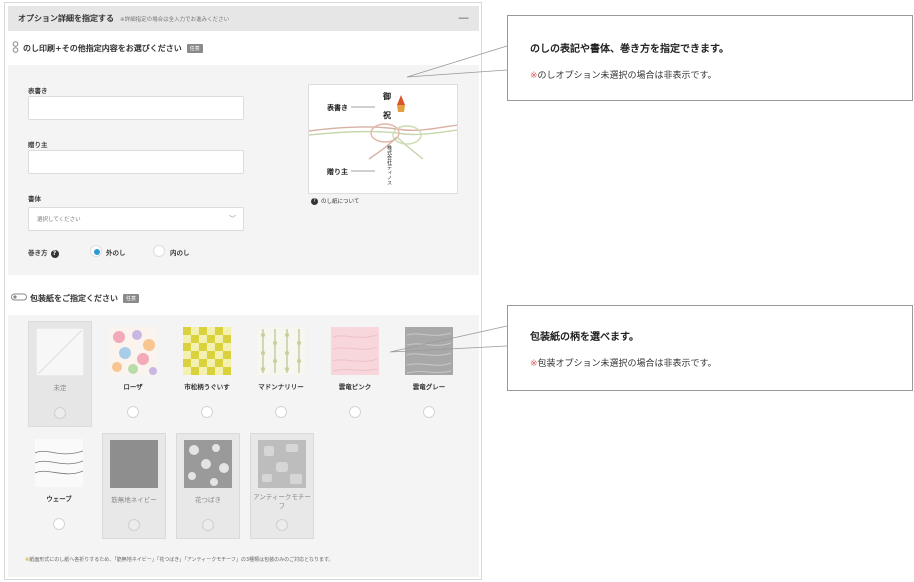  Describe the element at coordinates (710, 348) in the screenshot. I see `callout-wrapping: 包装紙の柄を選べます。 ※包装オプション未選択の場合は非表示です。` at that location.